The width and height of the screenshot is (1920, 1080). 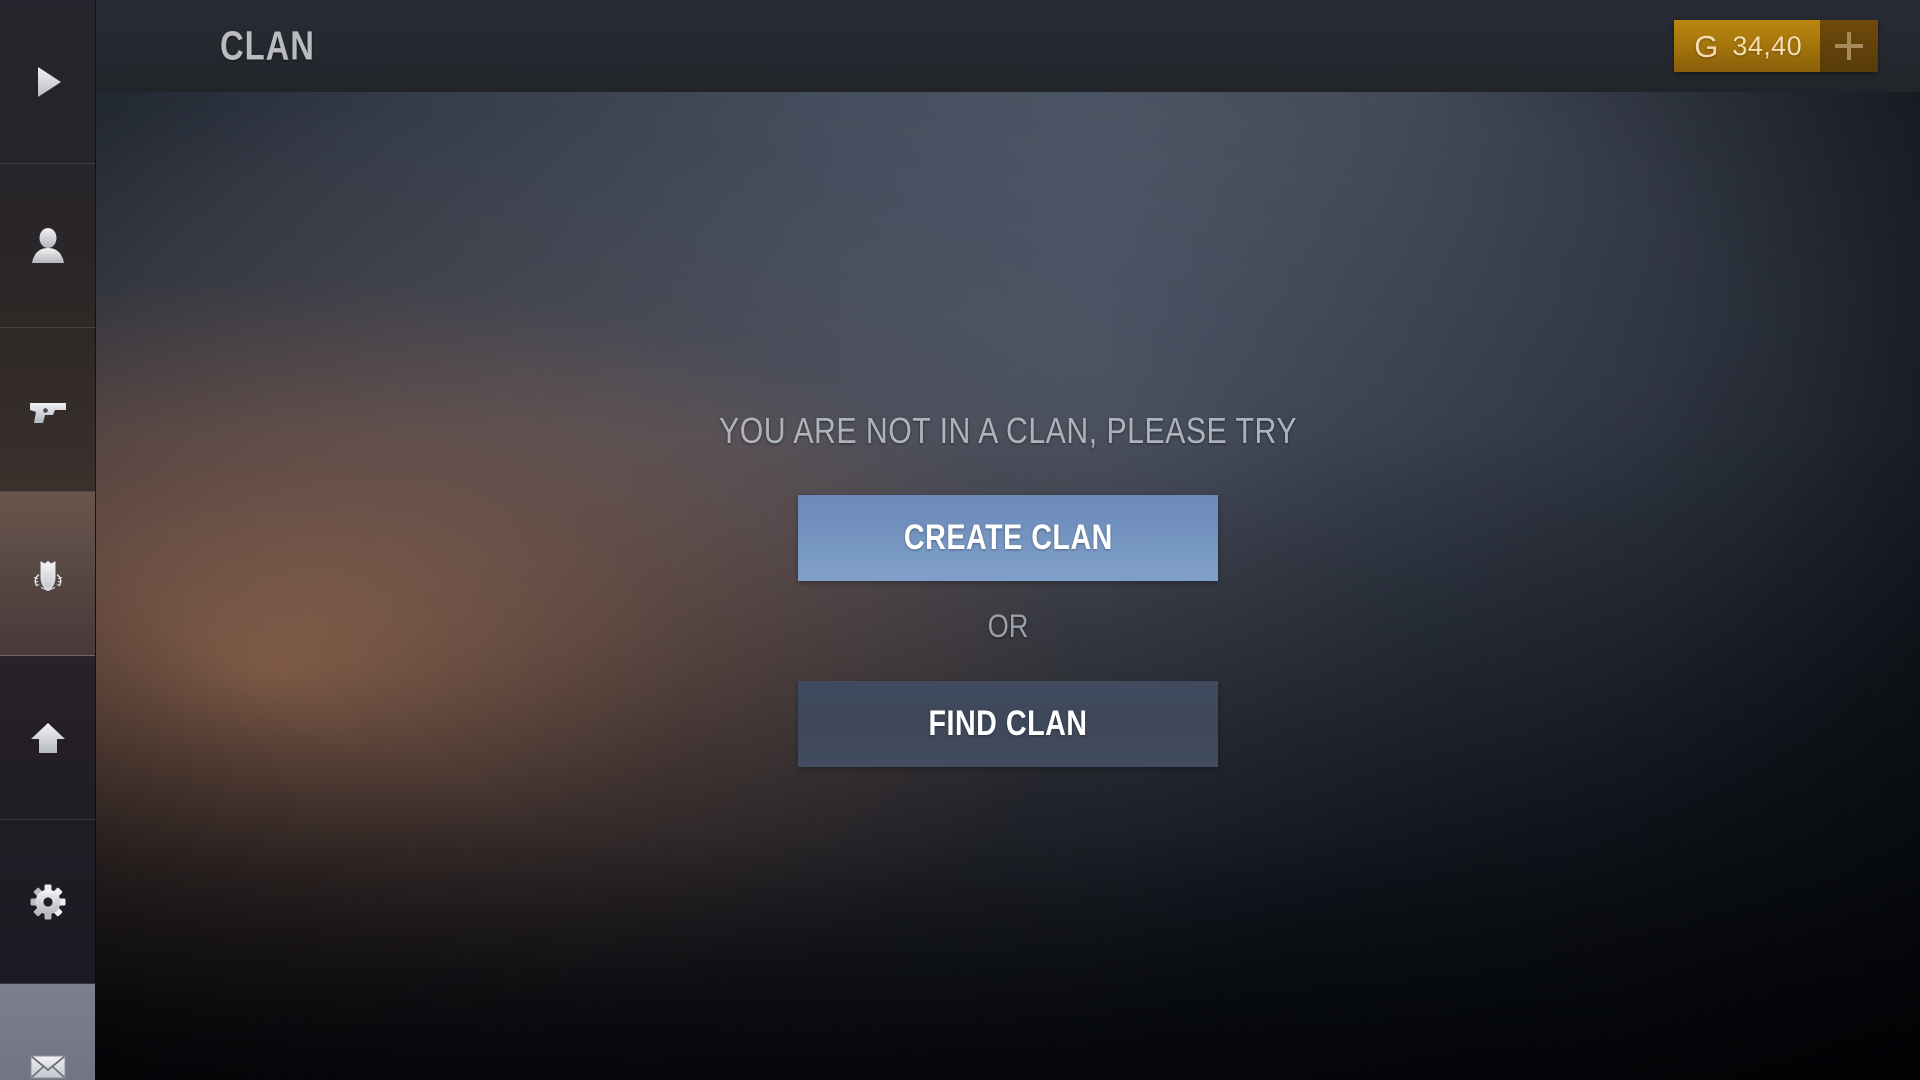 I want to click on main-sidebar, so click(x=48, y=540).